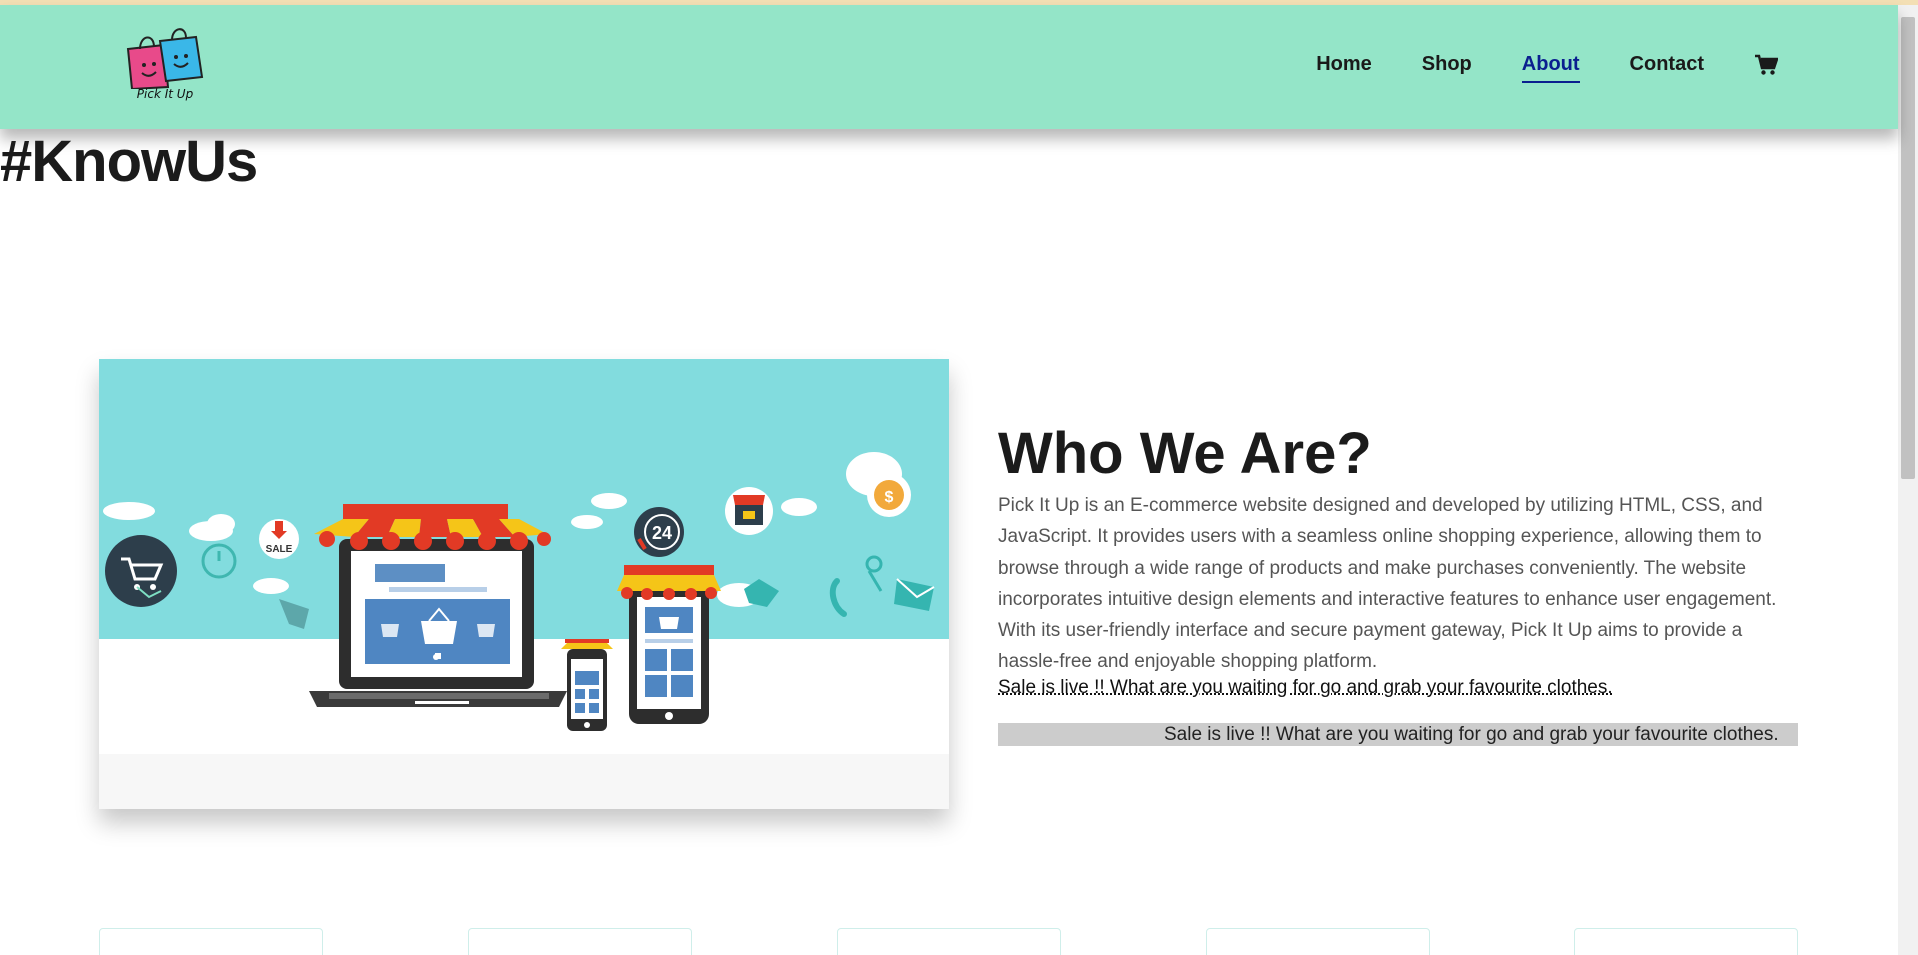 The width and height of the screenshot is (1918, 955). I want to click on nav-about-link: About, so click(1551, 64).